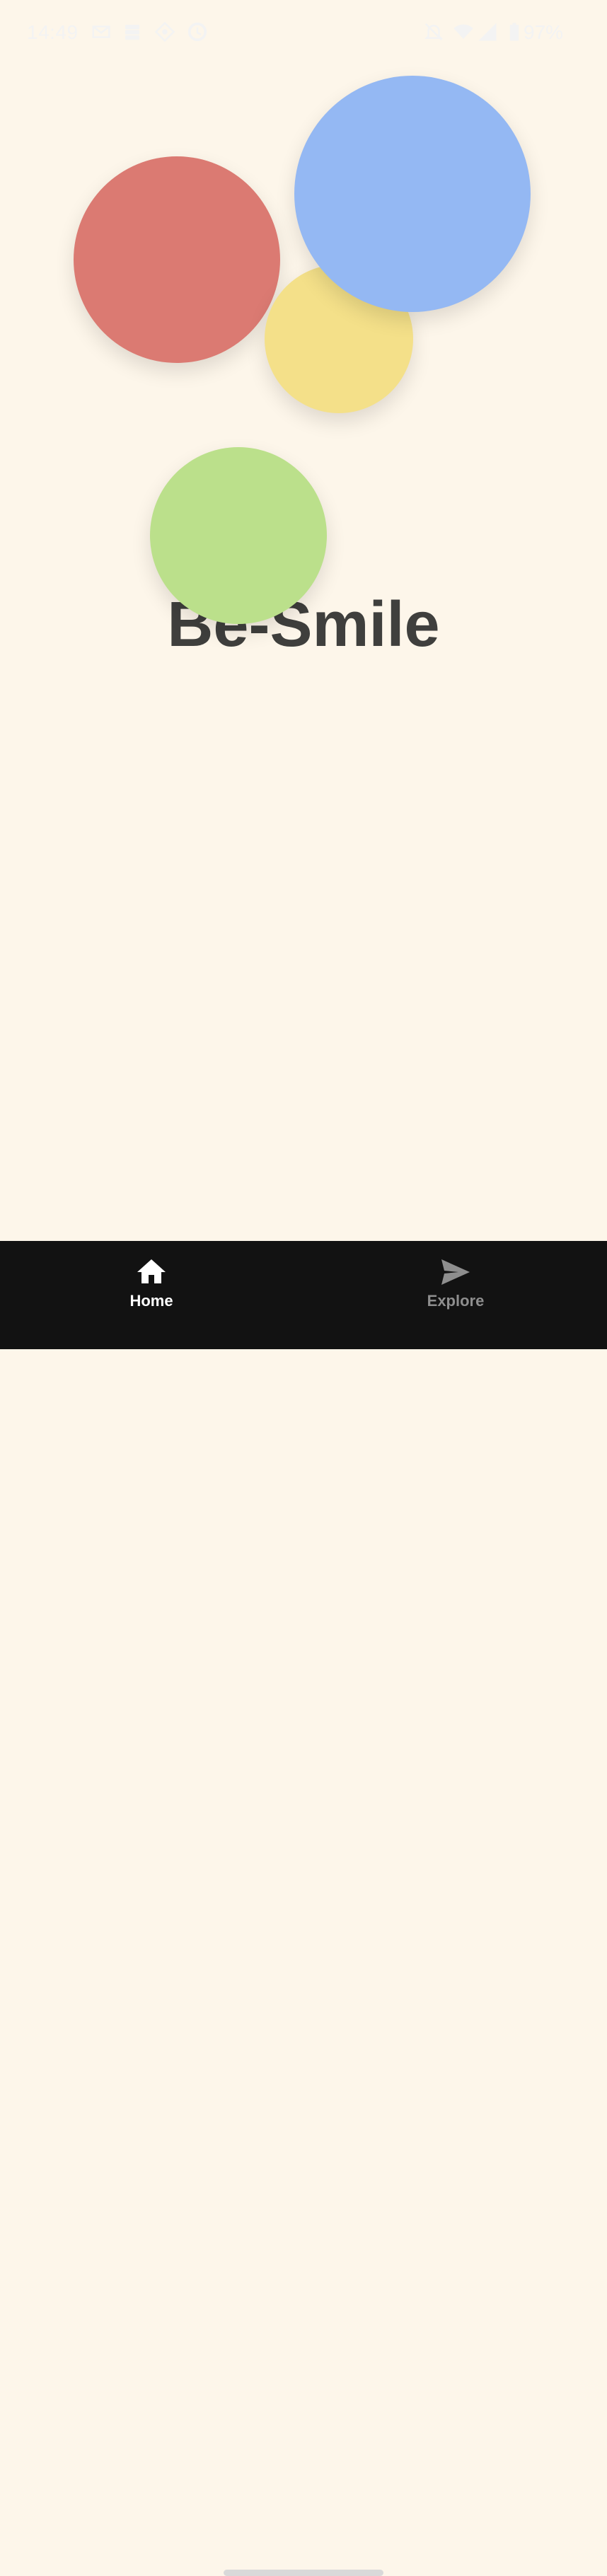 This screenshot has height=2576, width=607. I want to click on sync-icon, so click(197, 32).